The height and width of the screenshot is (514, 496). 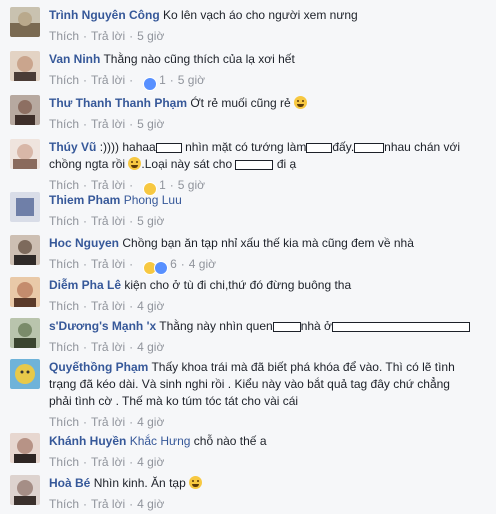 What do you see at coordinates (230, 441) in the screenshot?
I see `comment-text: chỗ nào thế a` at bounding box center [230, 441].